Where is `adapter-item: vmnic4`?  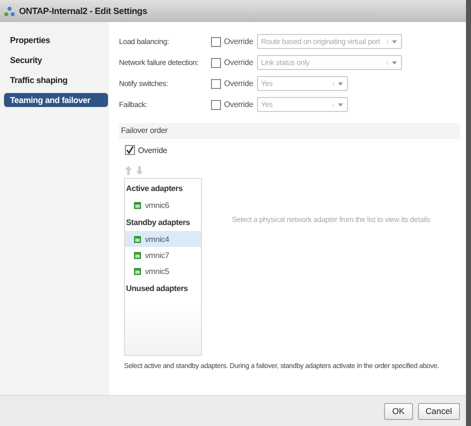 adapter-item: vmnic4 is located at coordinates (163, 239).